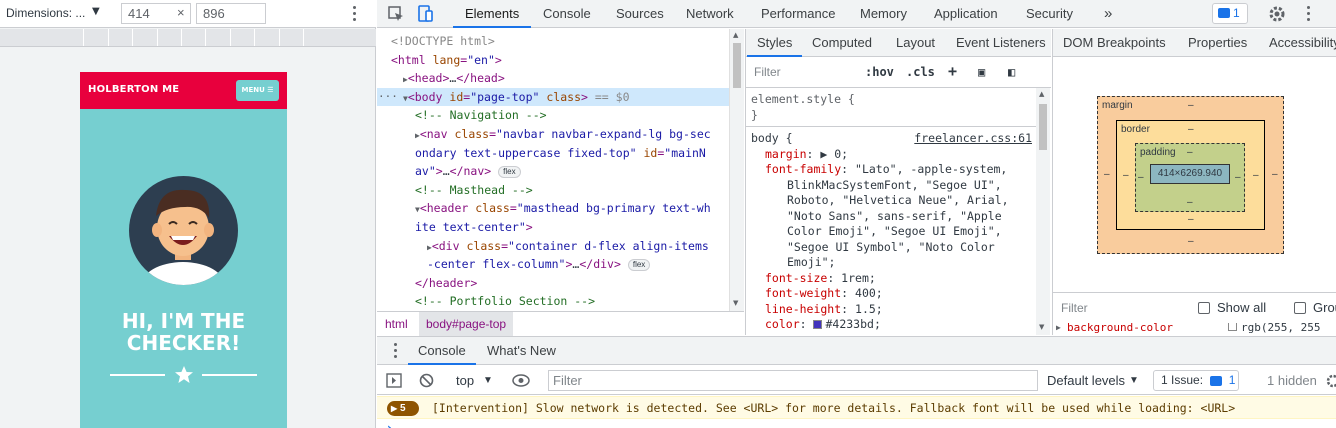 The width and height of the screenshot is (1336, 428). I want to click on color-format-icon: ▣, so click(981, 72).